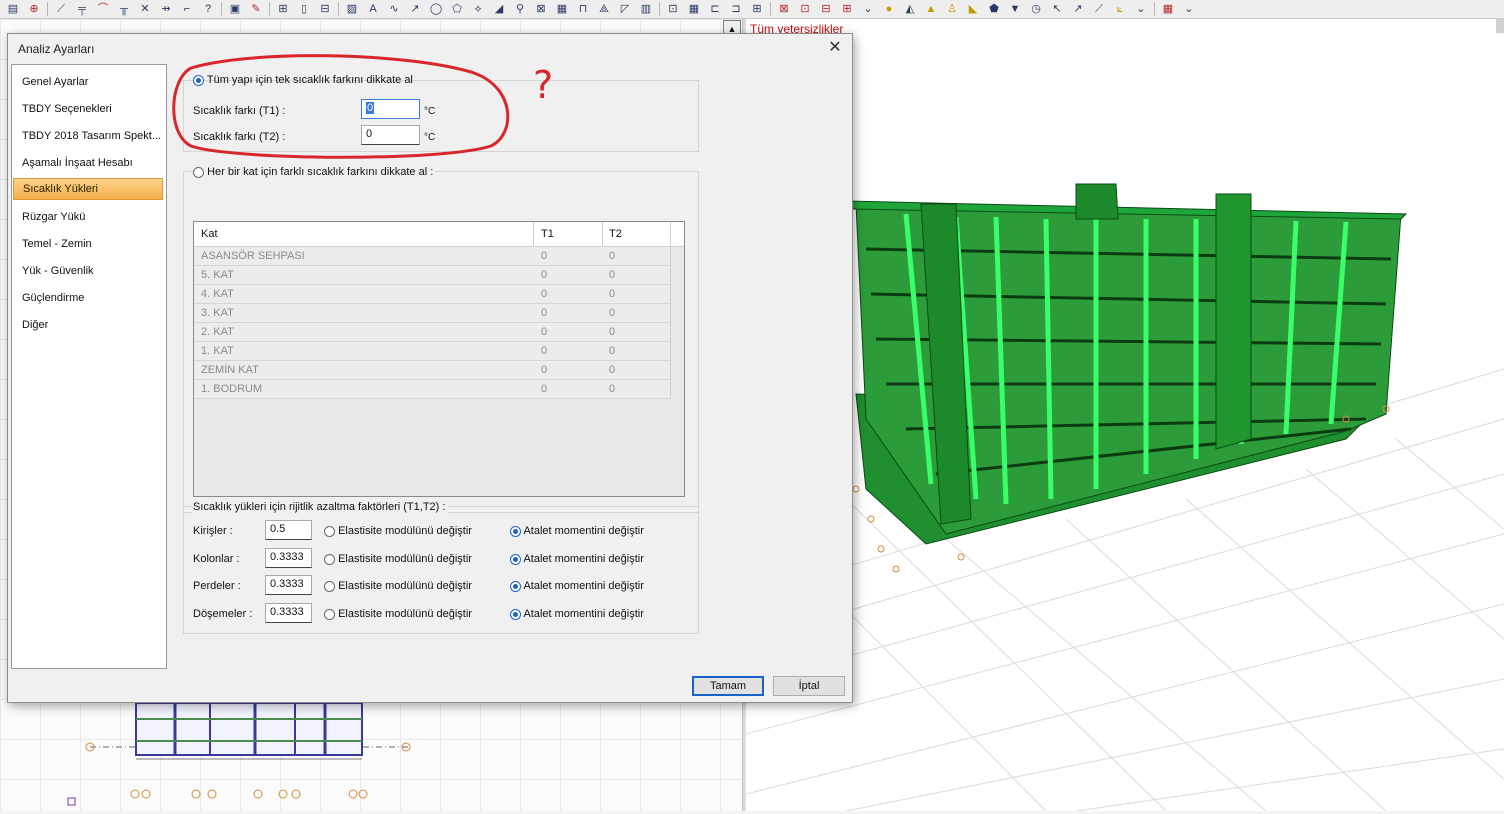  Describe the element at coordinates (673, 9) in the screenshot. I see `check-icon: ⊡` at that location.